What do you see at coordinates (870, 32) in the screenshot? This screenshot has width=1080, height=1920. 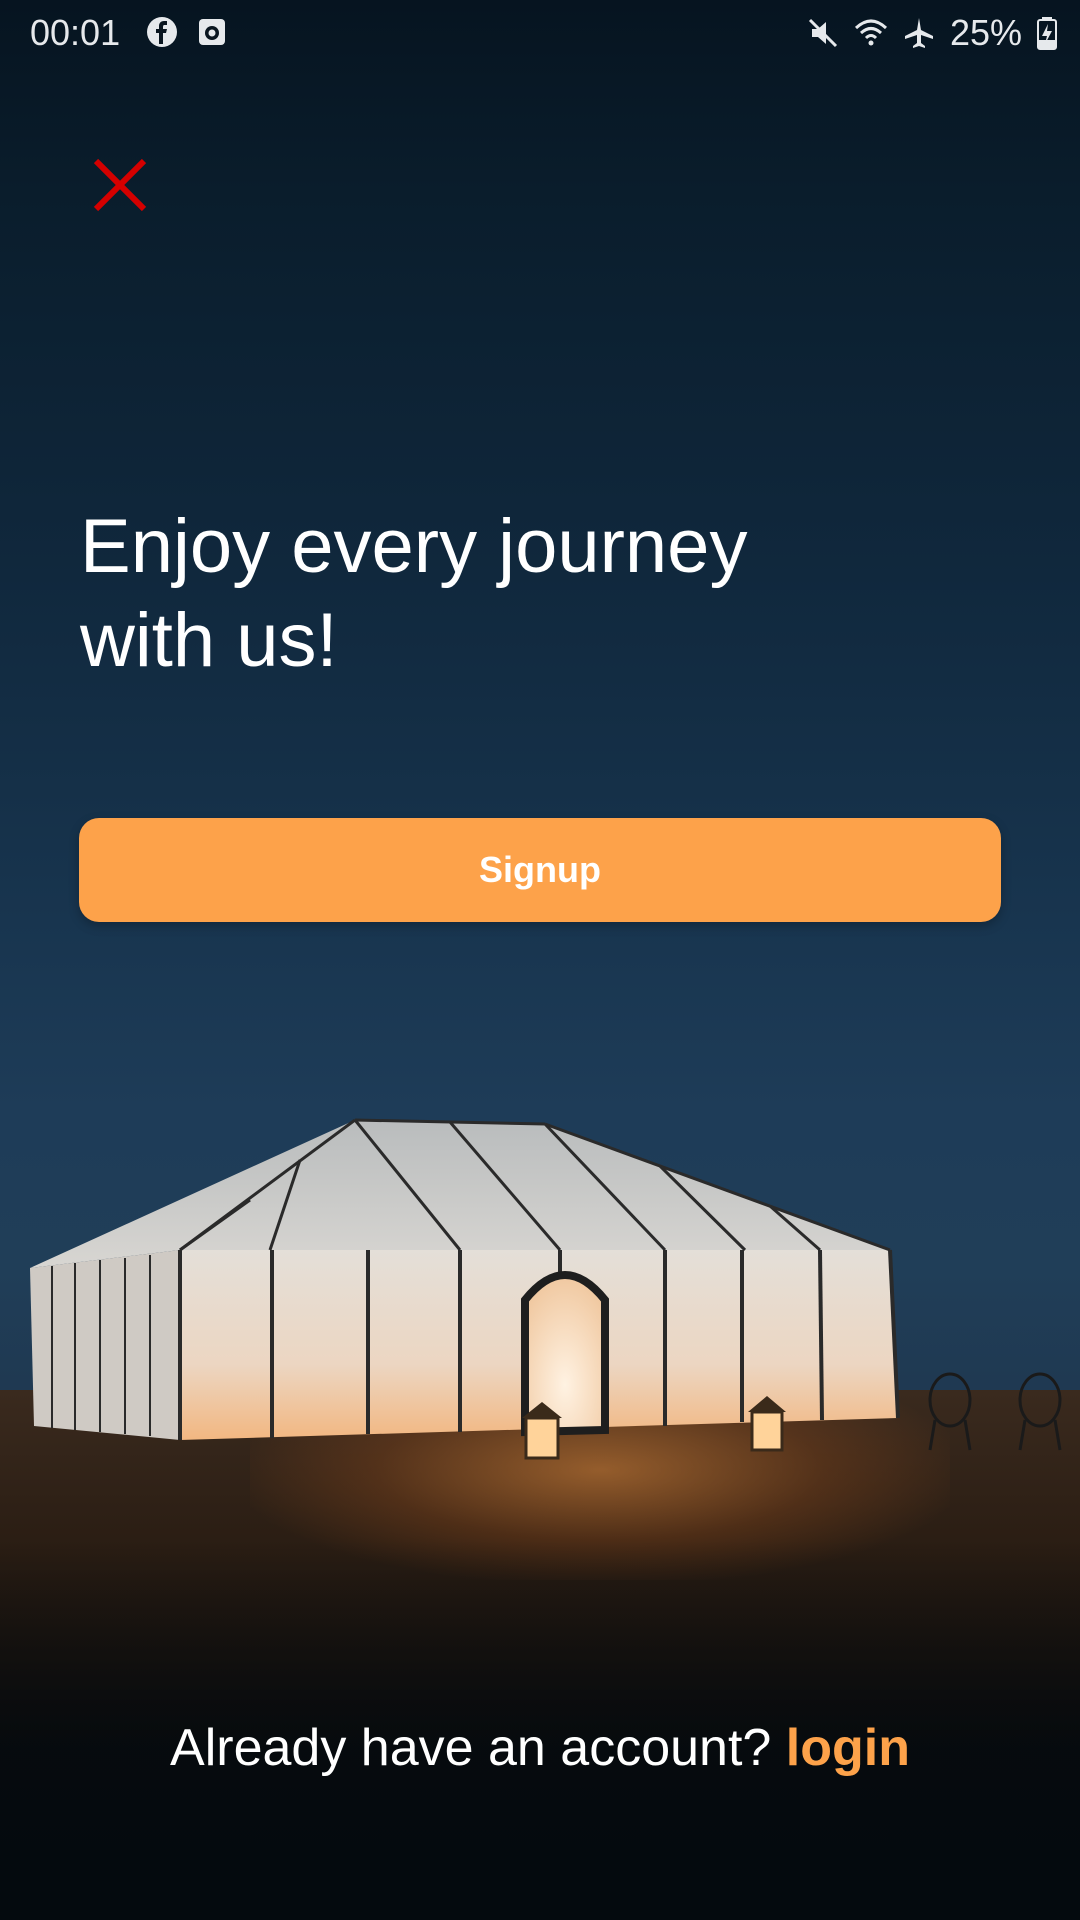 I see `wifi-icon` at bounding box center [870, 32].